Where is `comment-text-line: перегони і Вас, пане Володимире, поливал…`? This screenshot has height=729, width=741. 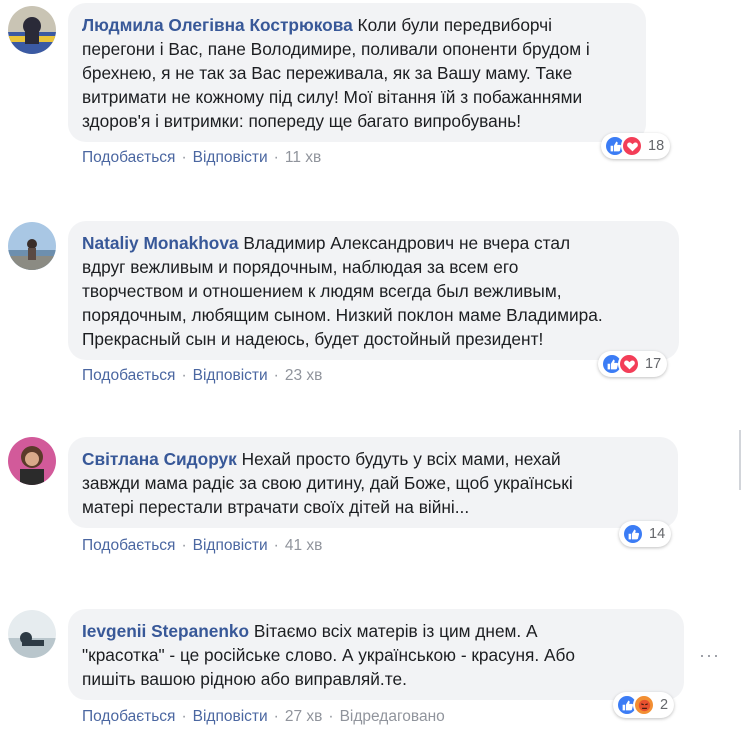
comment-text-line: перегони і Вас, пане Володимире, поливал… is located at coordinates (336, 49).